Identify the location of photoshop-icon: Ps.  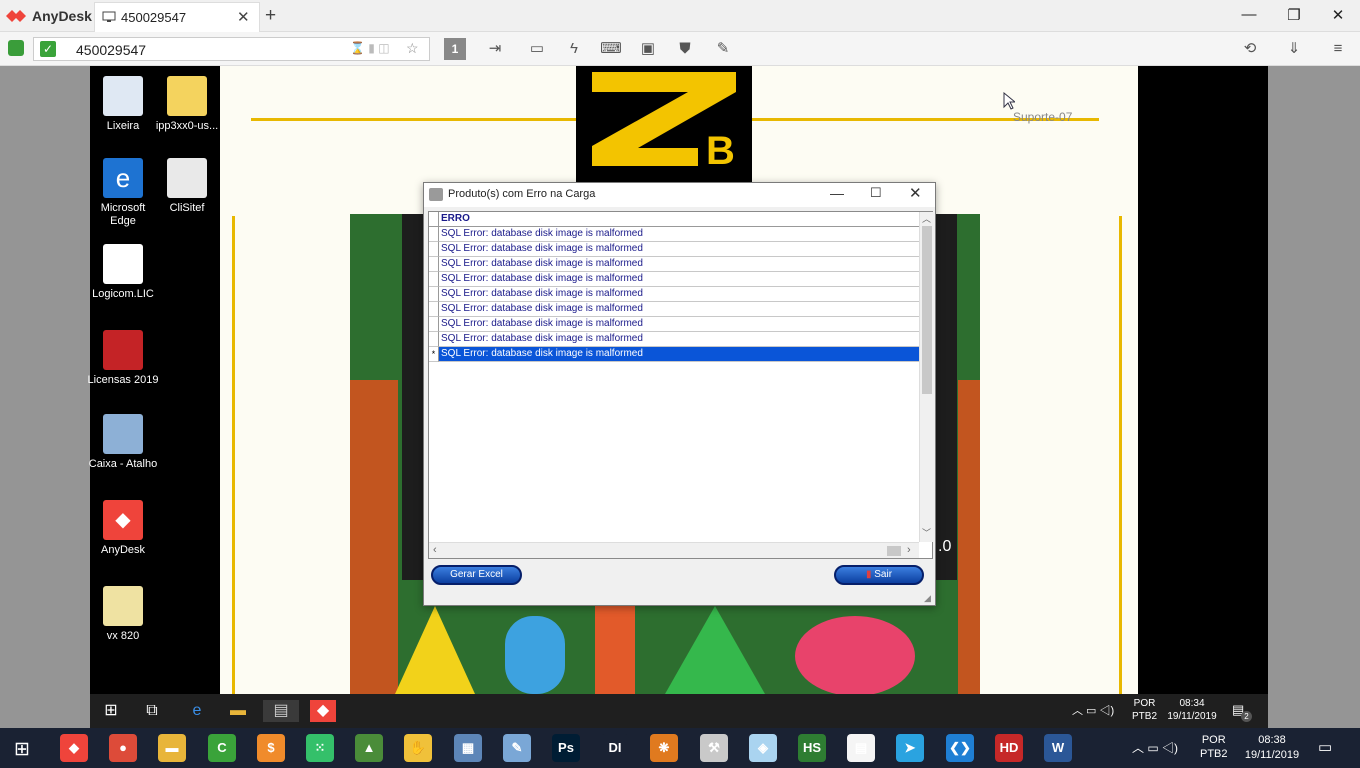
(566, 748).